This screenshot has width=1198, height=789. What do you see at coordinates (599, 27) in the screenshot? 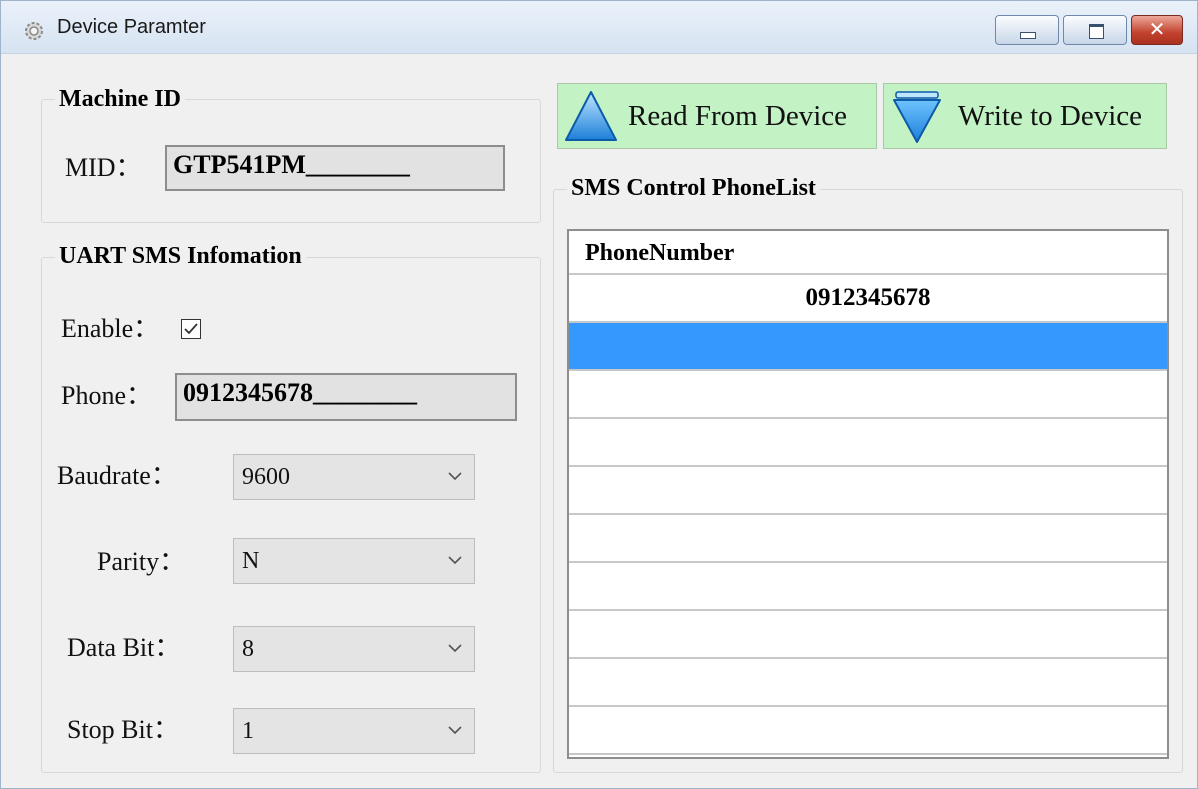
I see `title-bar: Device Paramter ✕` at bounding box center [599, 27].